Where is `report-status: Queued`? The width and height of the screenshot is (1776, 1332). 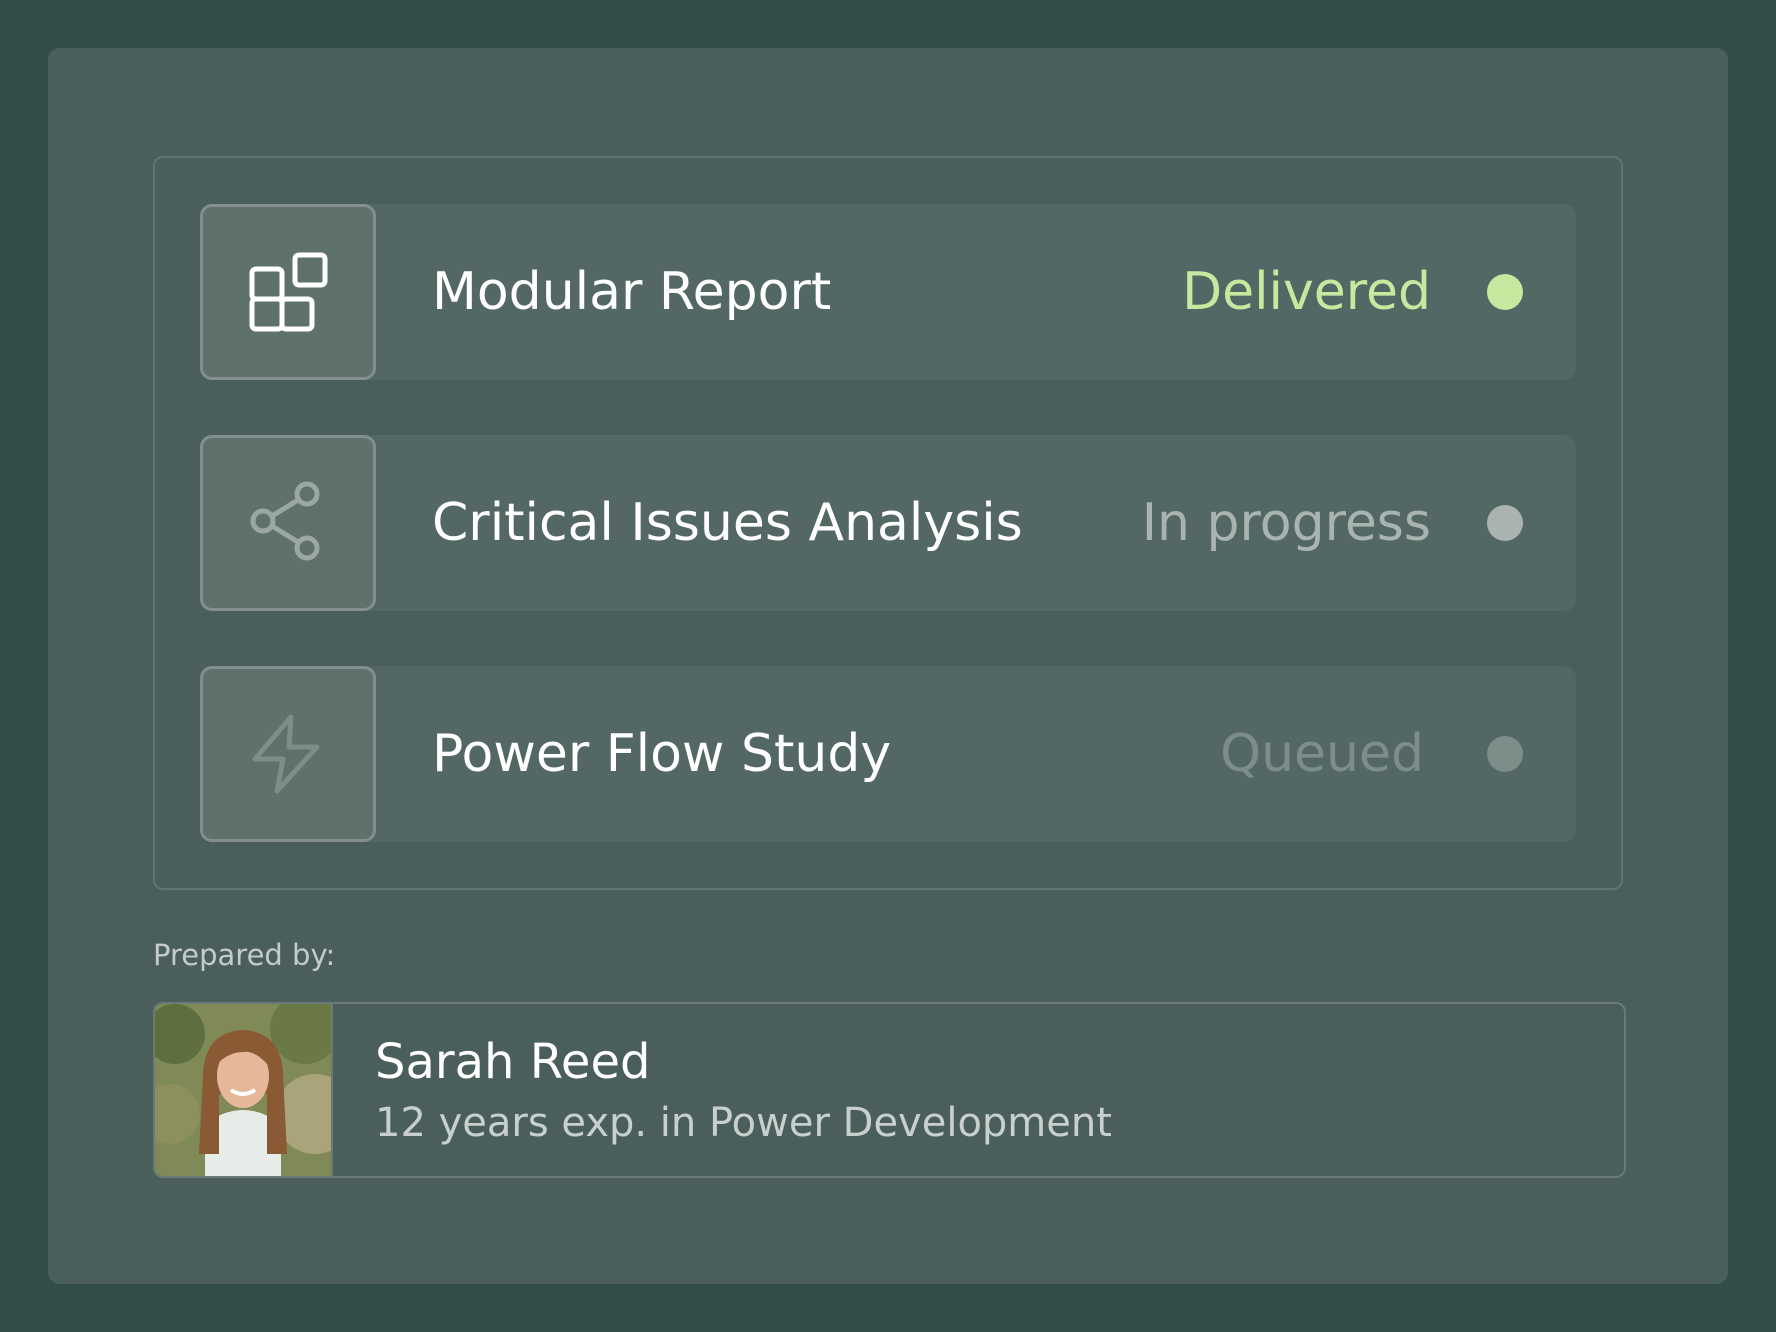 report-status: Queued is located at coordinates (1322, 754).